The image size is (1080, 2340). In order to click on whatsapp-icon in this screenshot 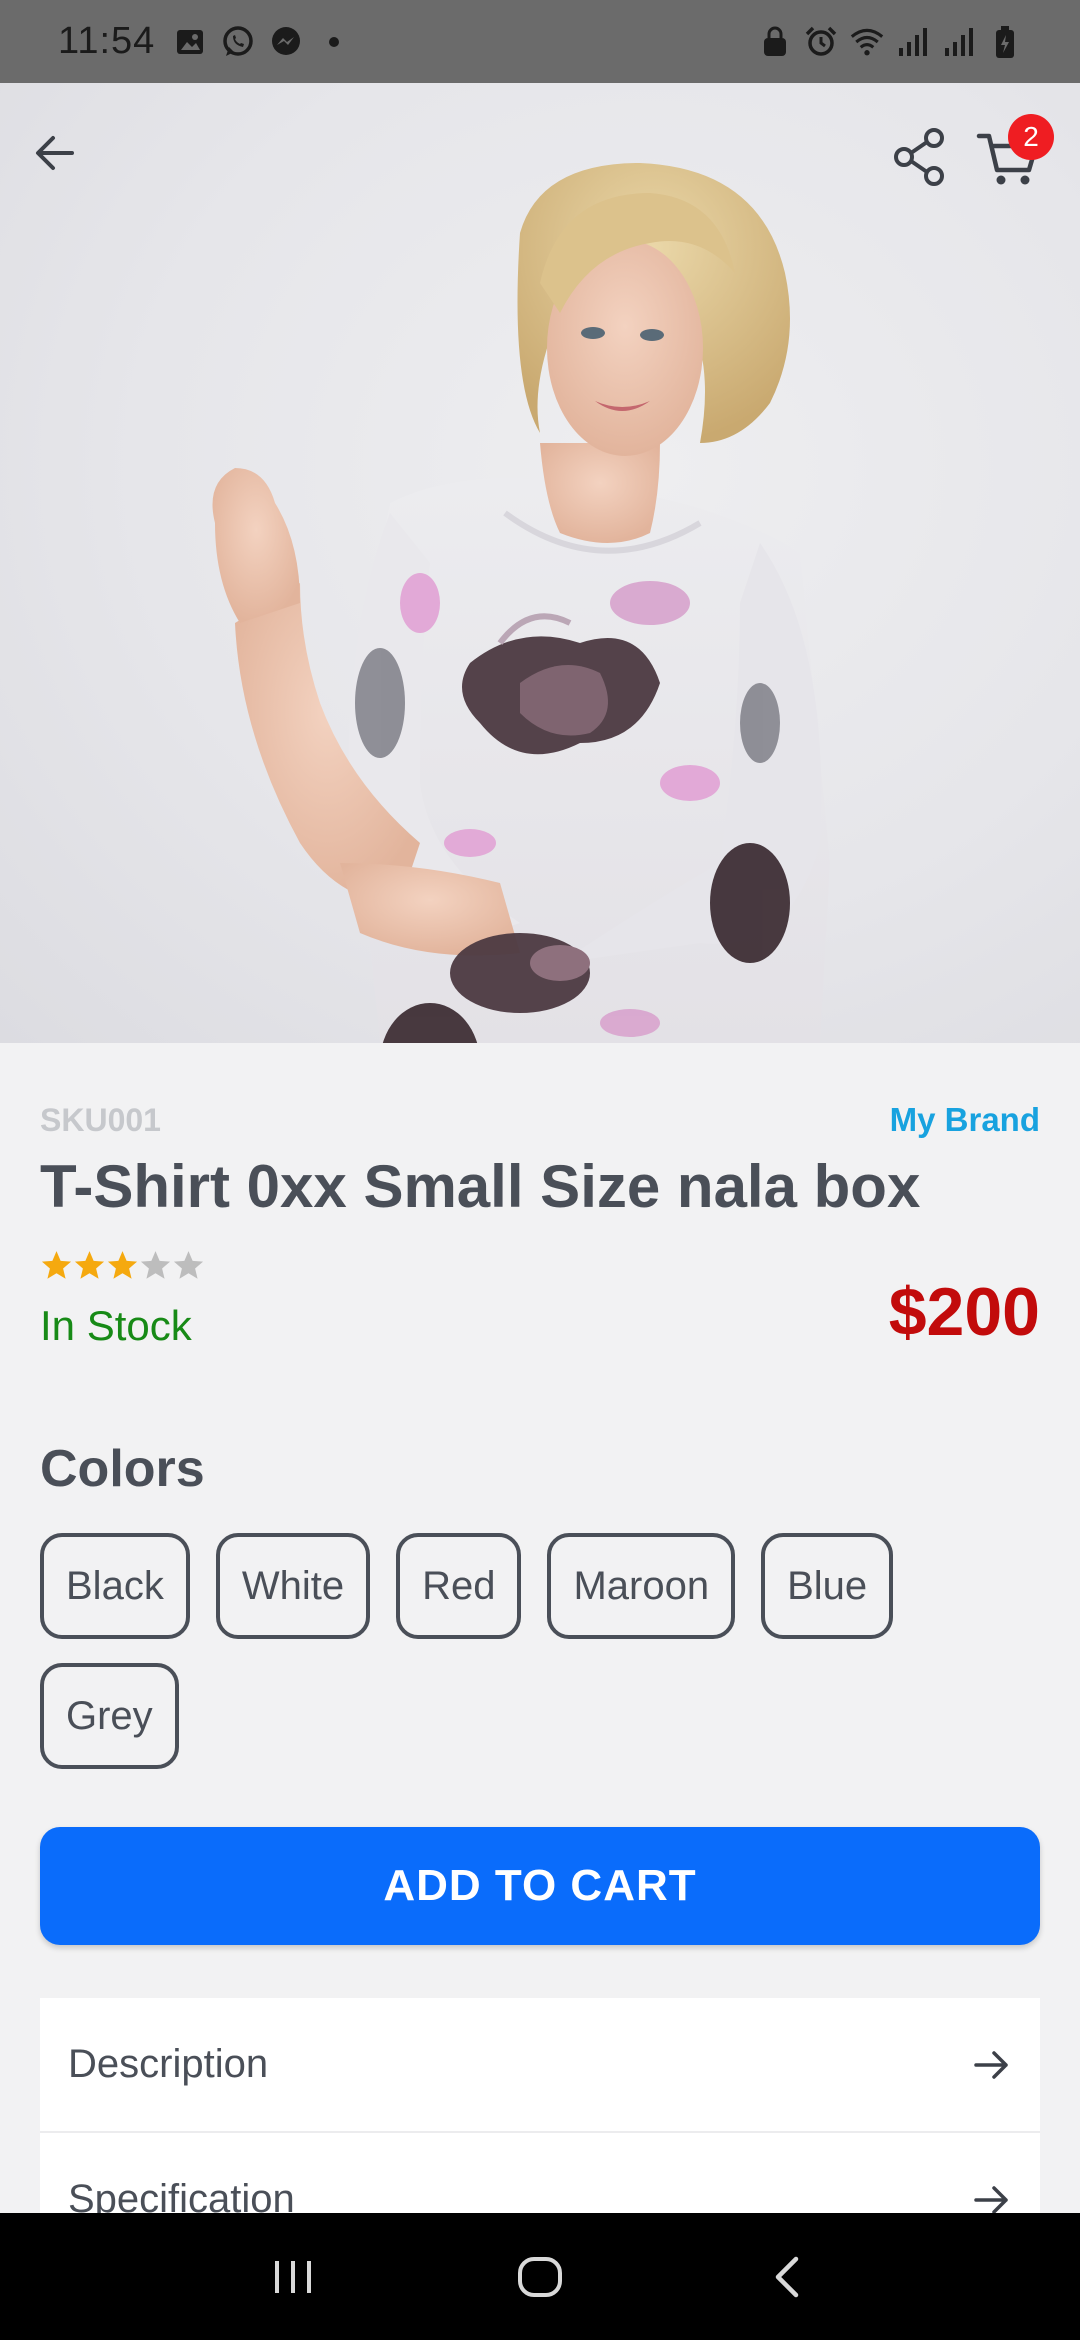, I will do `click(238, 42)`.